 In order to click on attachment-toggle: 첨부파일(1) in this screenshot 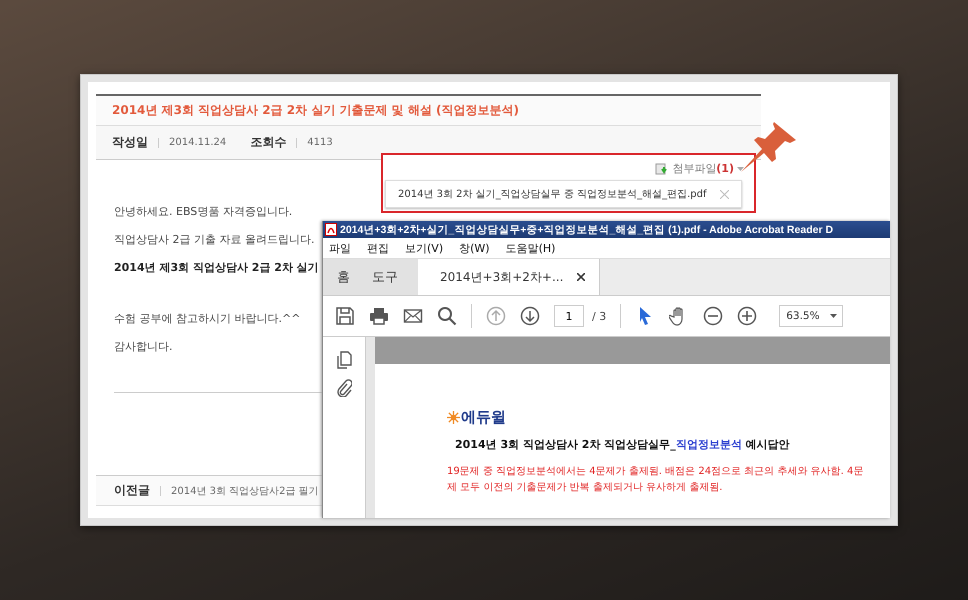, I will do `click(703, 168)`.